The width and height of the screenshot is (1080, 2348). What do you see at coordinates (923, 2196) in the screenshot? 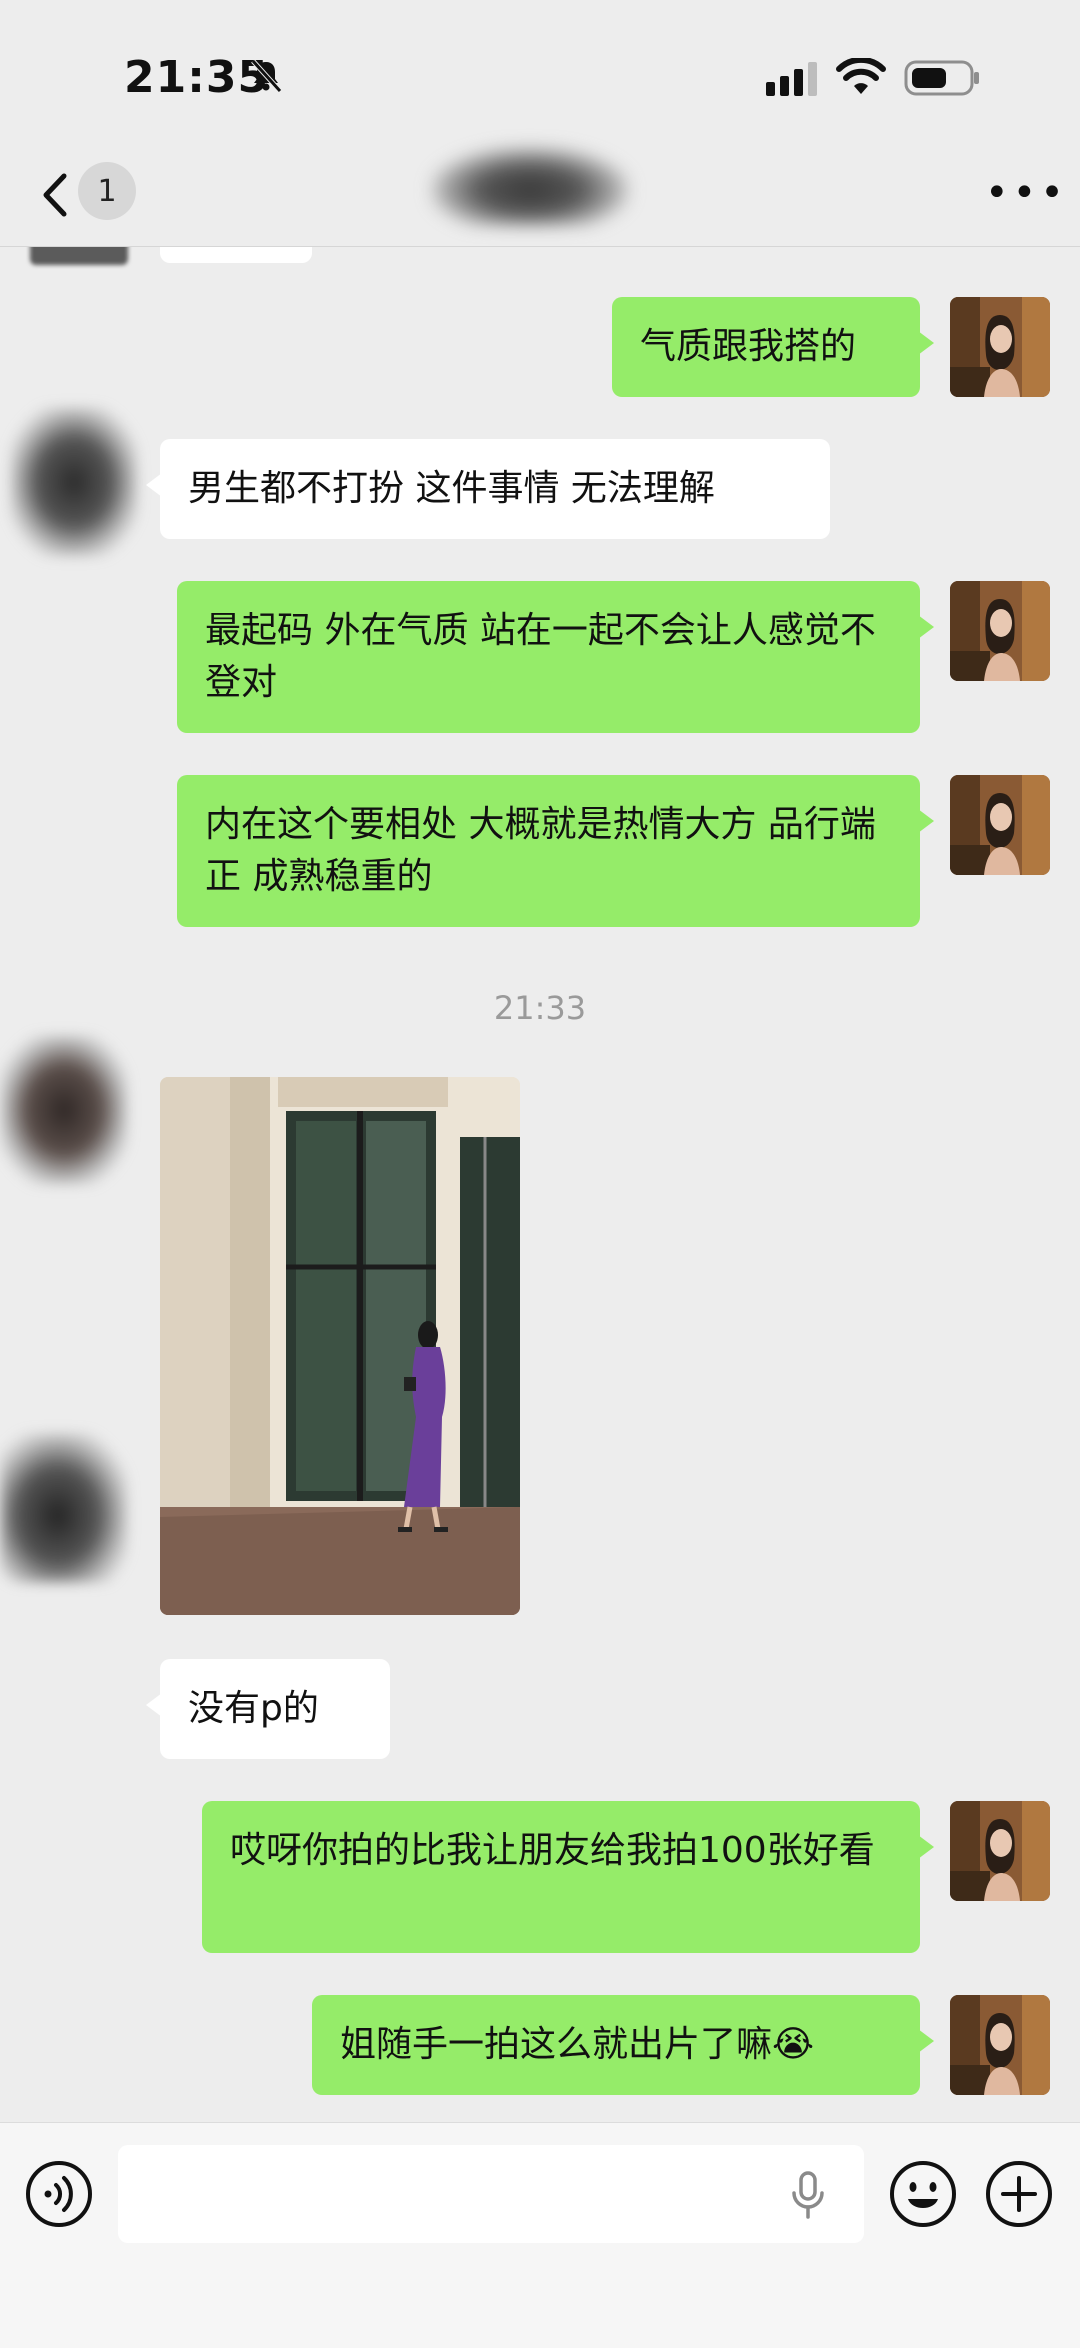
I see `emoji-icon` at bounding box center [923, 2196].